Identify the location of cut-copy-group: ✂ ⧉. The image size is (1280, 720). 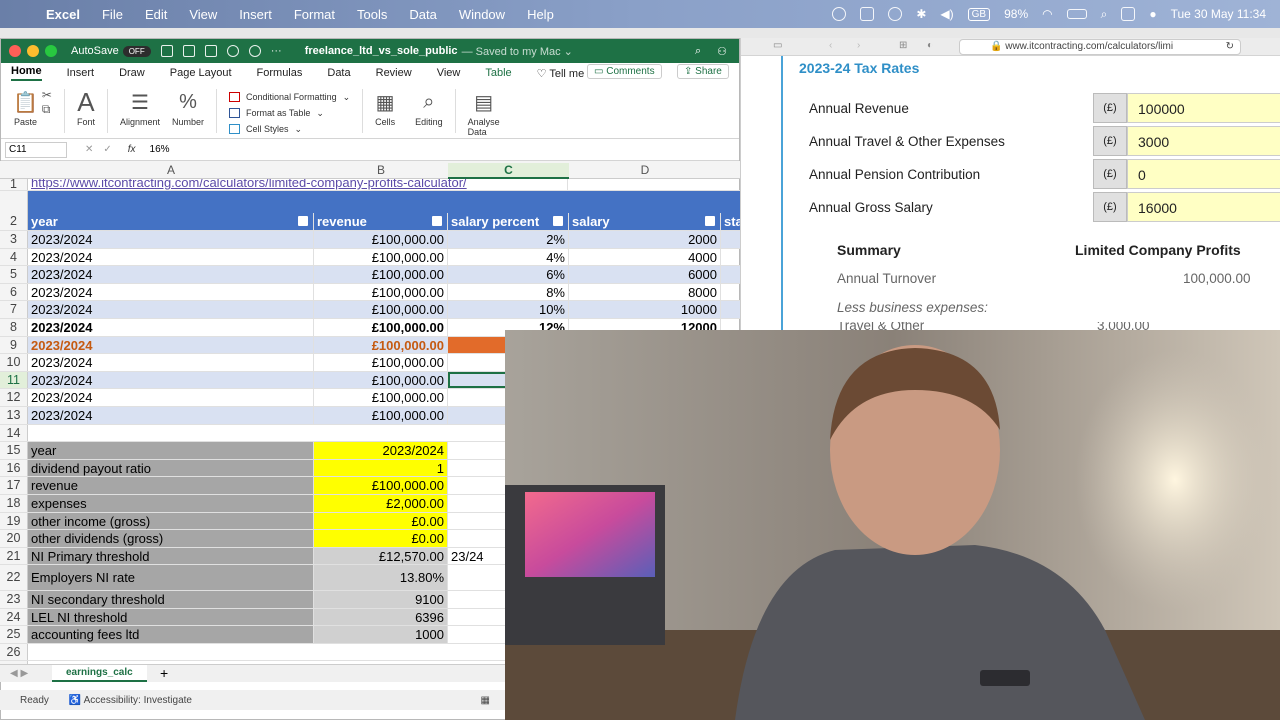
(47, 102).